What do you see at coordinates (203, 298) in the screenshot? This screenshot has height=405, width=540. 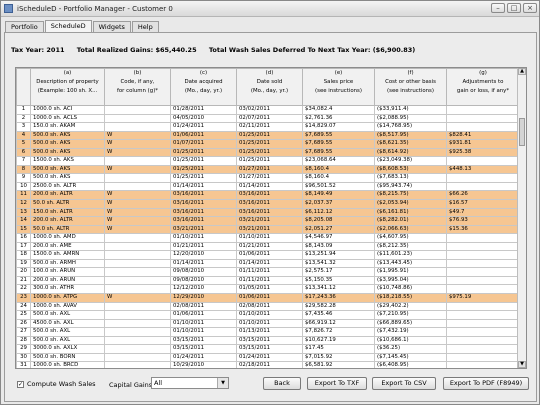 I see `table-cell-c: 12/29/2010` at bounding box center [203, 298].